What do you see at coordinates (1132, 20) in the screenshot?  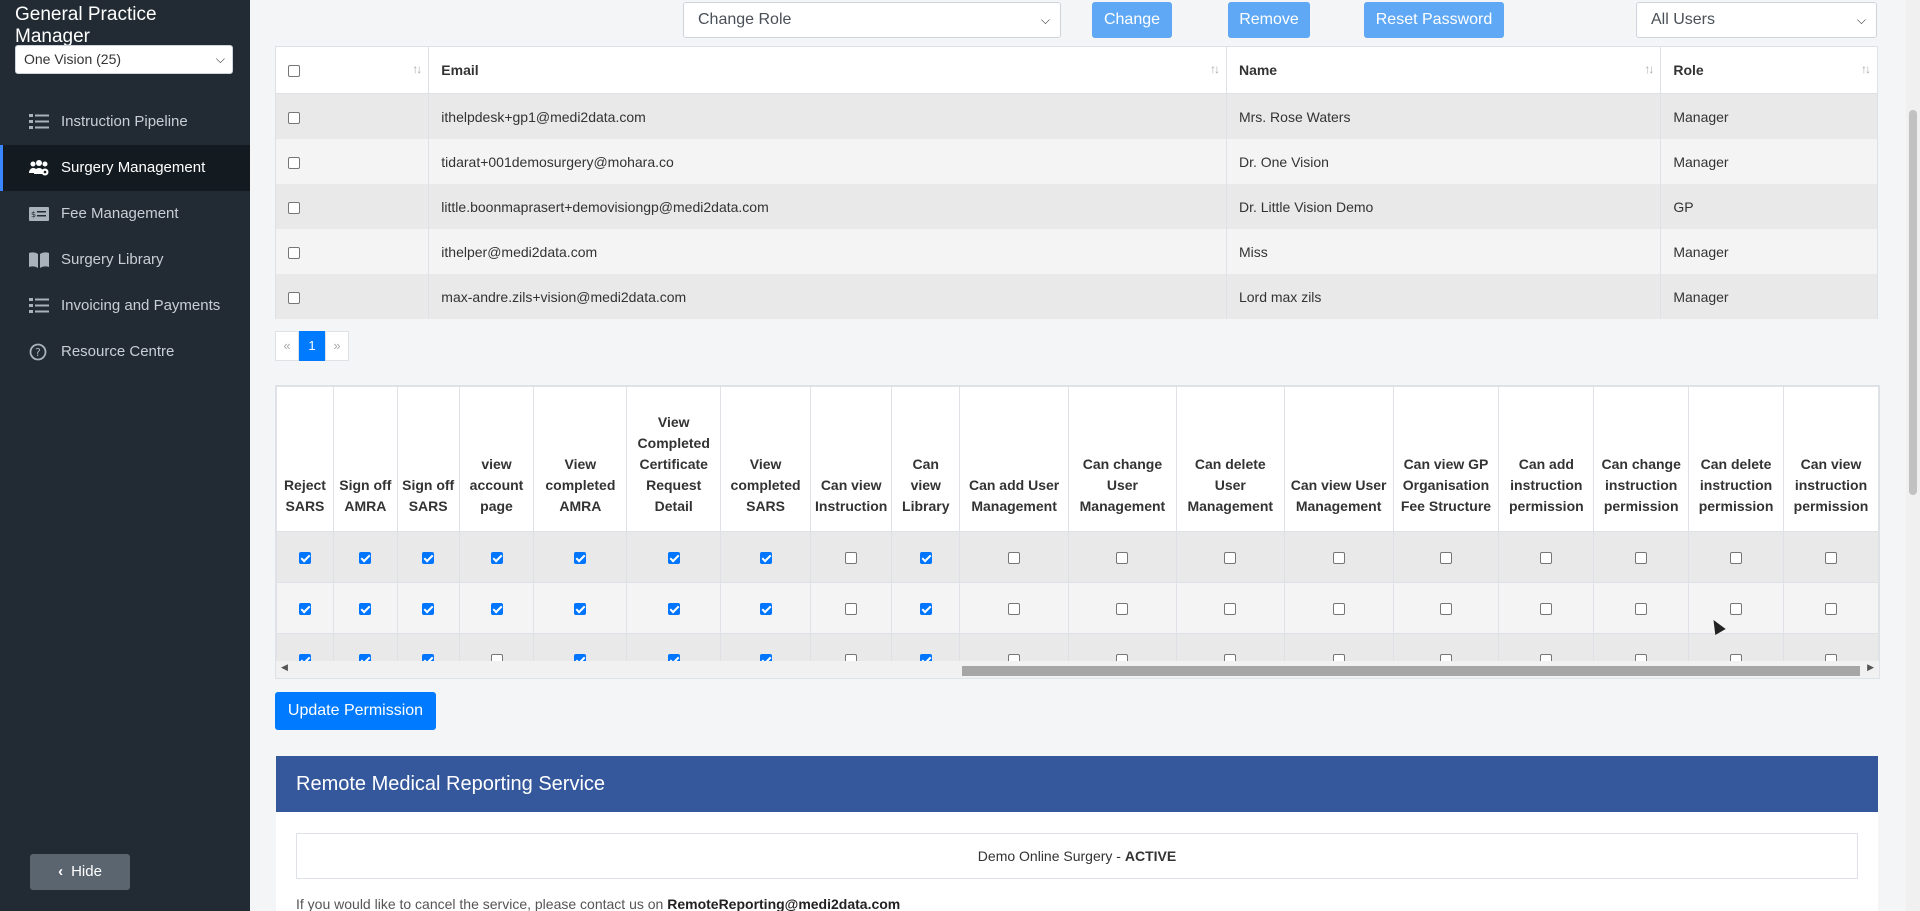 I see `change-button: Change` at bounding box center [1132, 20].